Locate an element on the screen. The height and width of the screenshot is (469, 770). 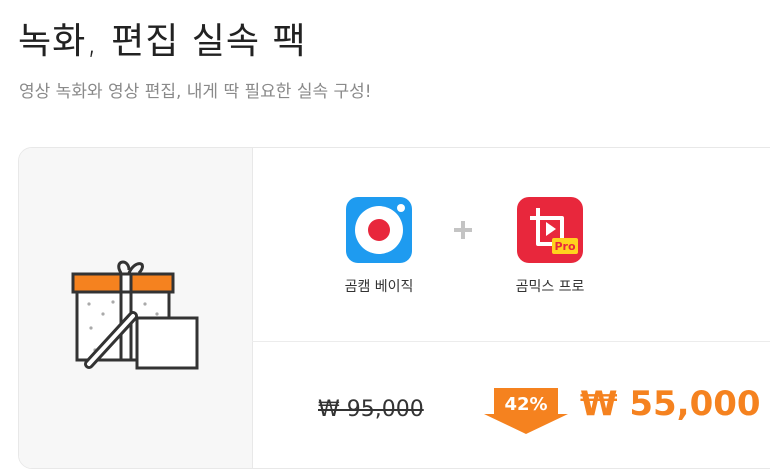
gift-box-icon is located at coordinates (135, 315).